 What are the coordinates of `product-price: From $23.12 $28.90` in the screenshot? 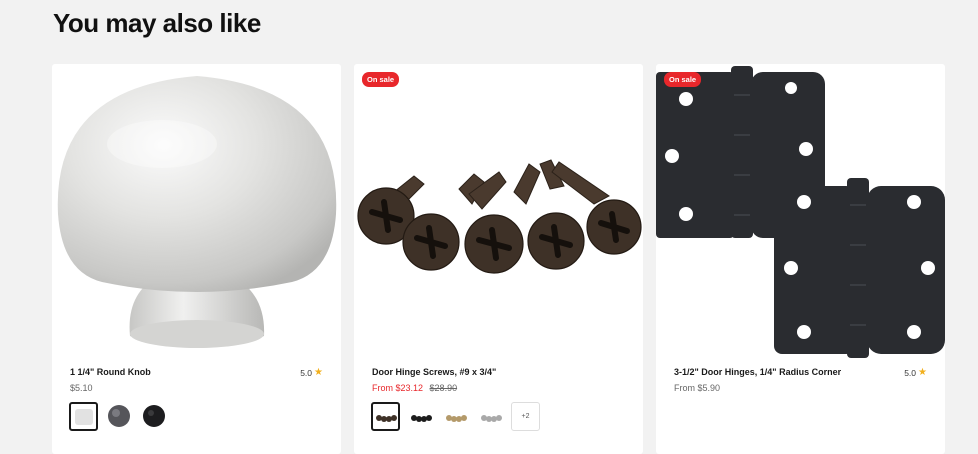 It's located at (414, 388).